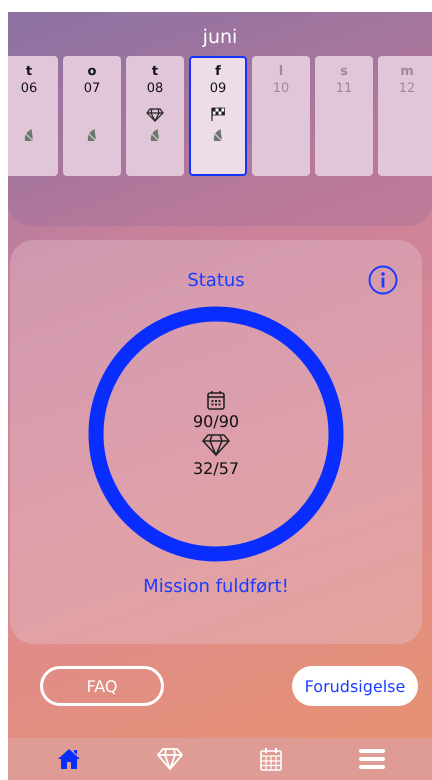 This screenshot has width=432, height=780. I want to click on day-number: 11, so click(344, 88).